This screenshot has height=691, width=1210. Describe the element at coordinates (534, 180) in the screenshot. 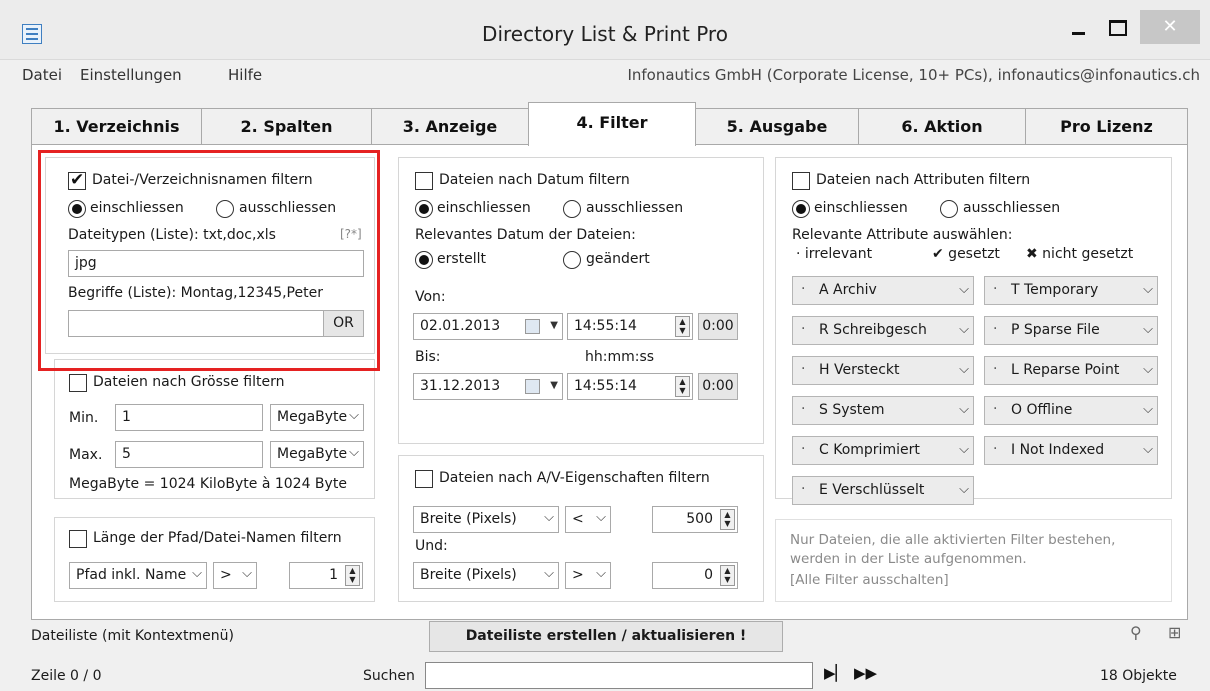

I see `date-filter-label: Dateien nach Datum filtern` at that location.